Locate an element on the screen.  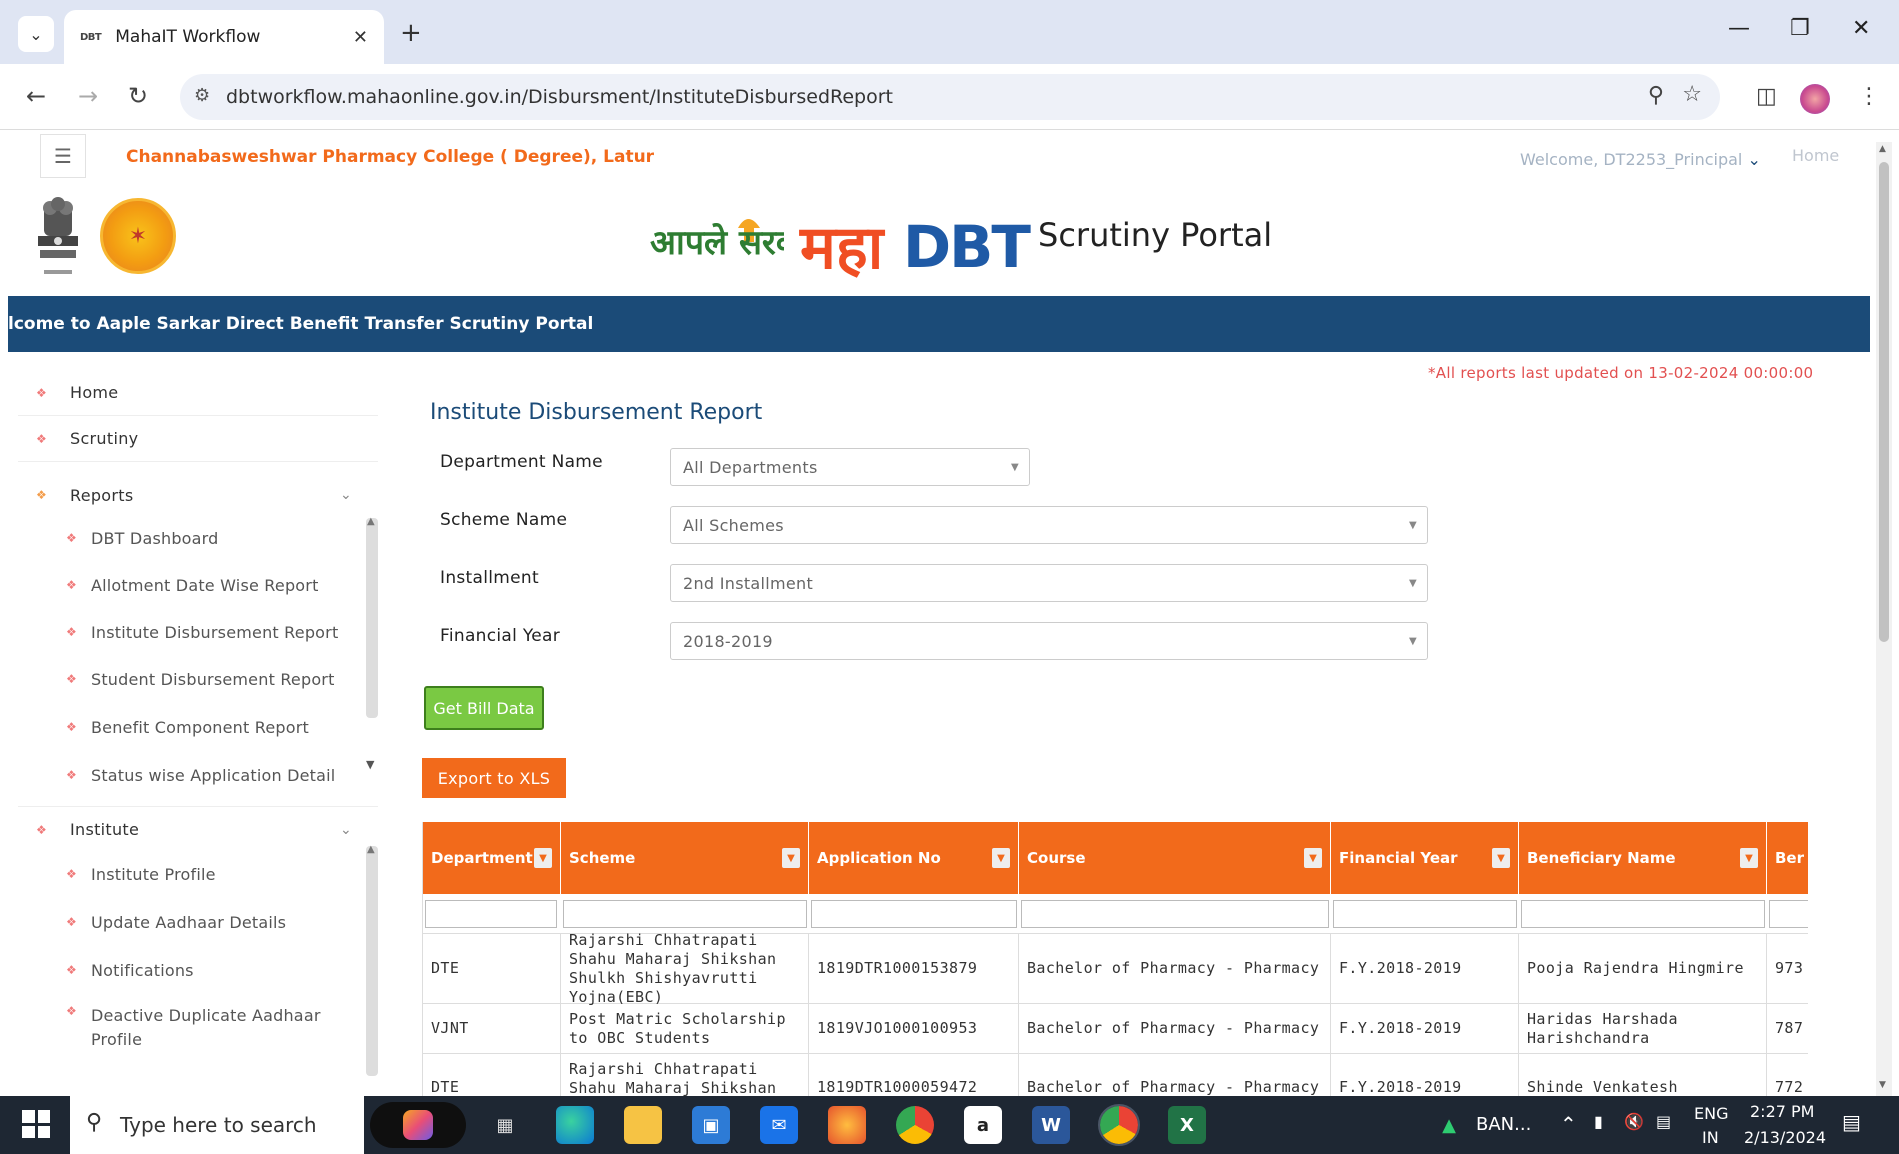
column-header-course: Course ▼ is located at coordinates (1175, 858).